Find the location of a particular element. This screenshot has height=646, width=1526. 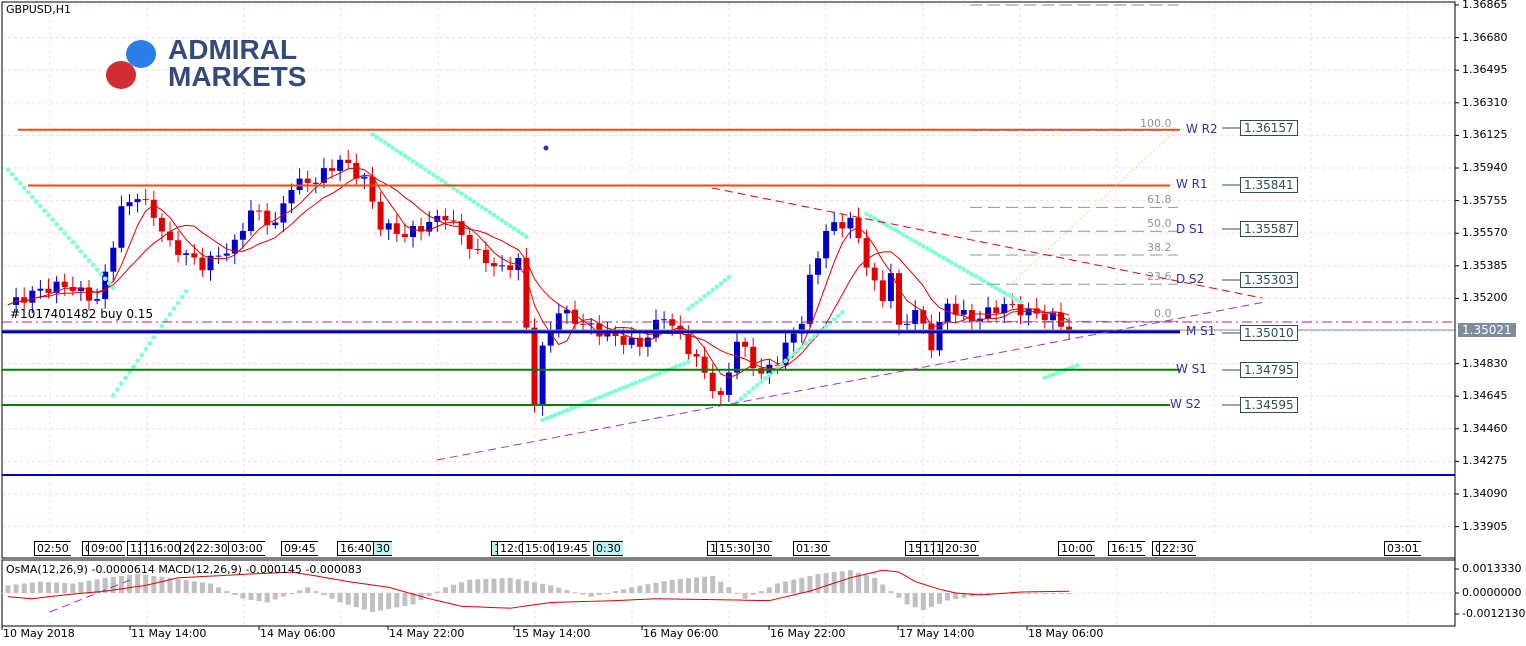

date-label: 17 May 14:00 is located at coordinates (937, 633).